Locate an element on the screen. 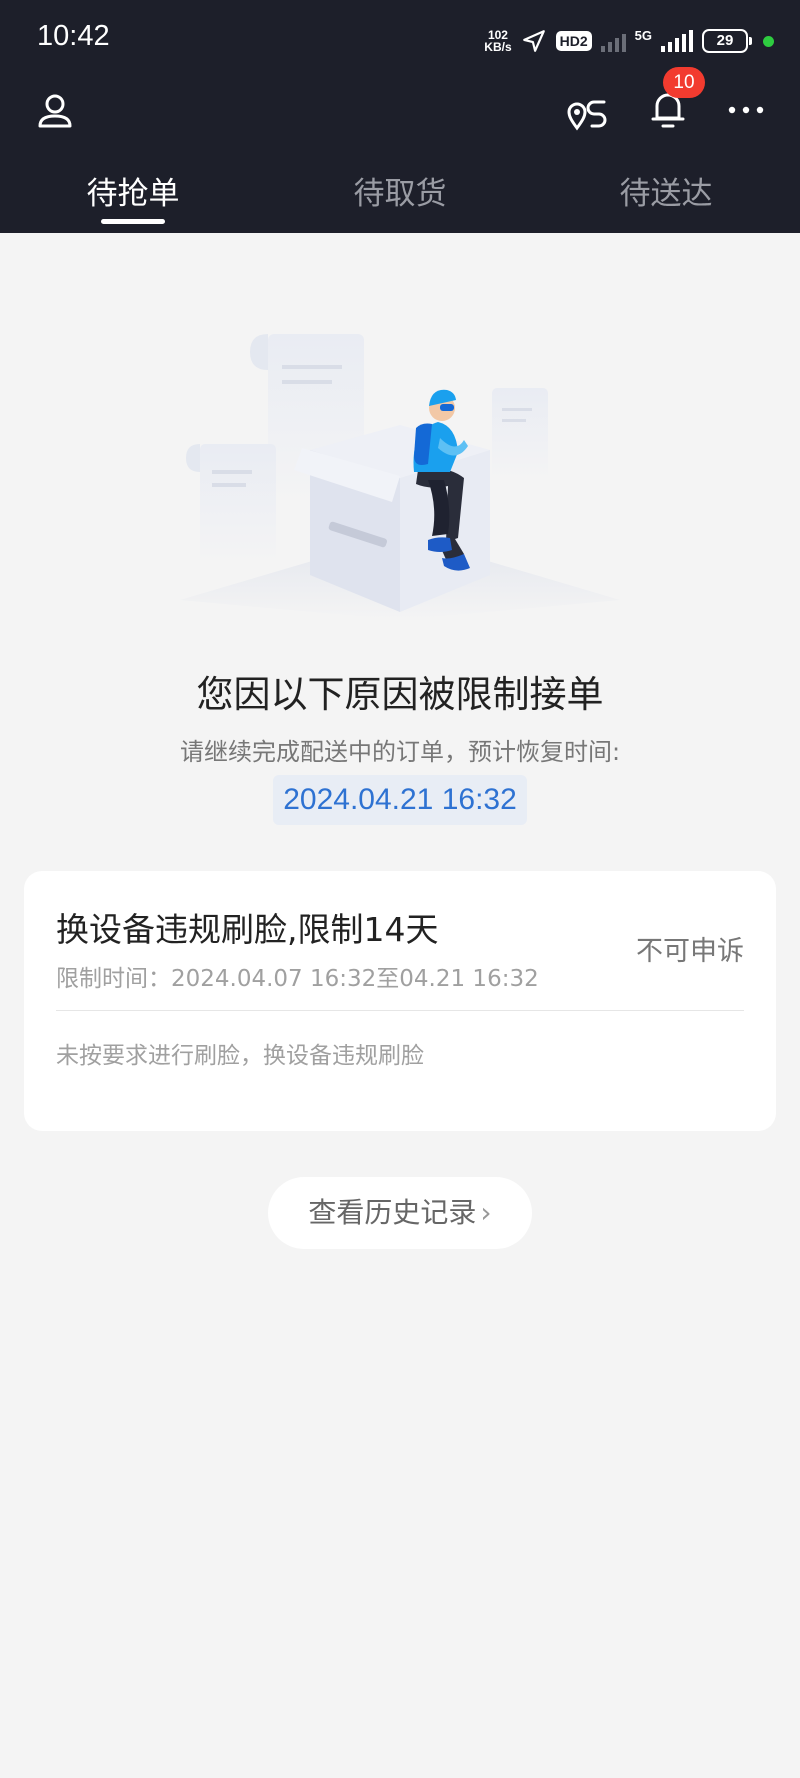 The width and height of the screenshot is (800, 1778). net-speed: 102 KB/s is located at coordinates (498, 41).